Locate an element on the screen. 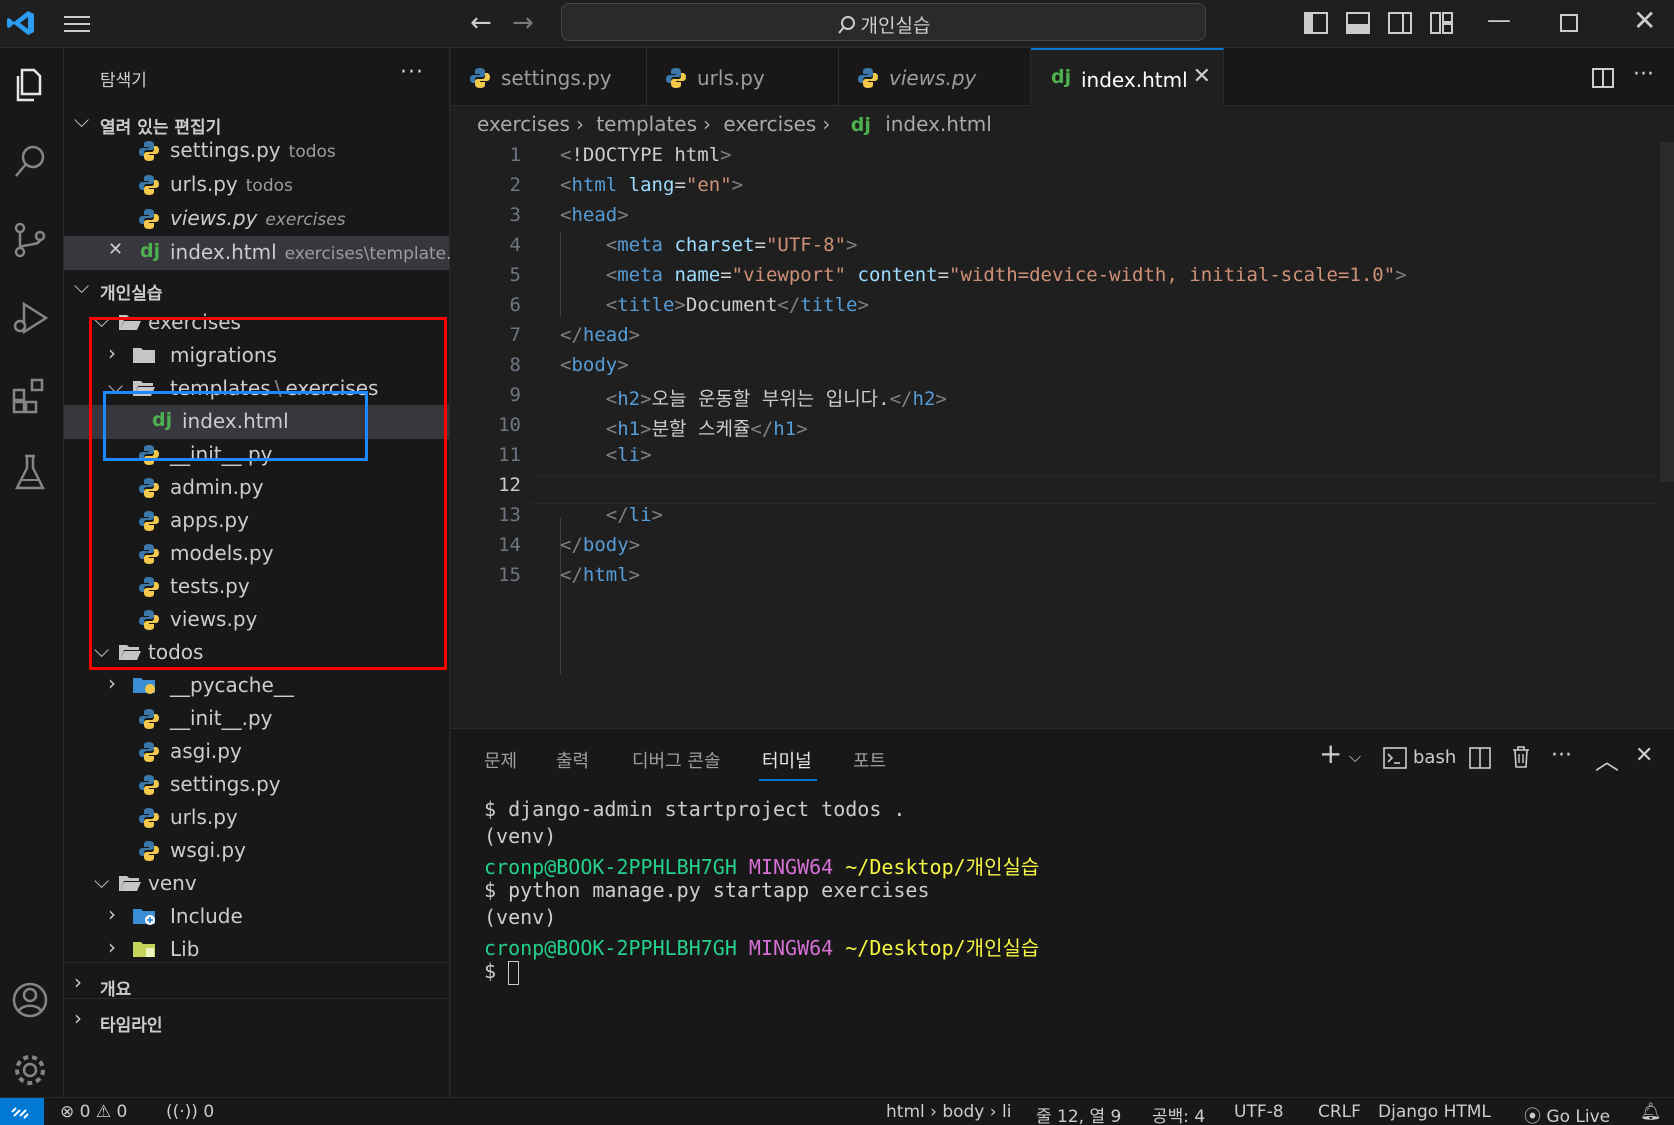 The image size is (1674, 1125). tab-output: 출력 is located at coordinates (572, 760).